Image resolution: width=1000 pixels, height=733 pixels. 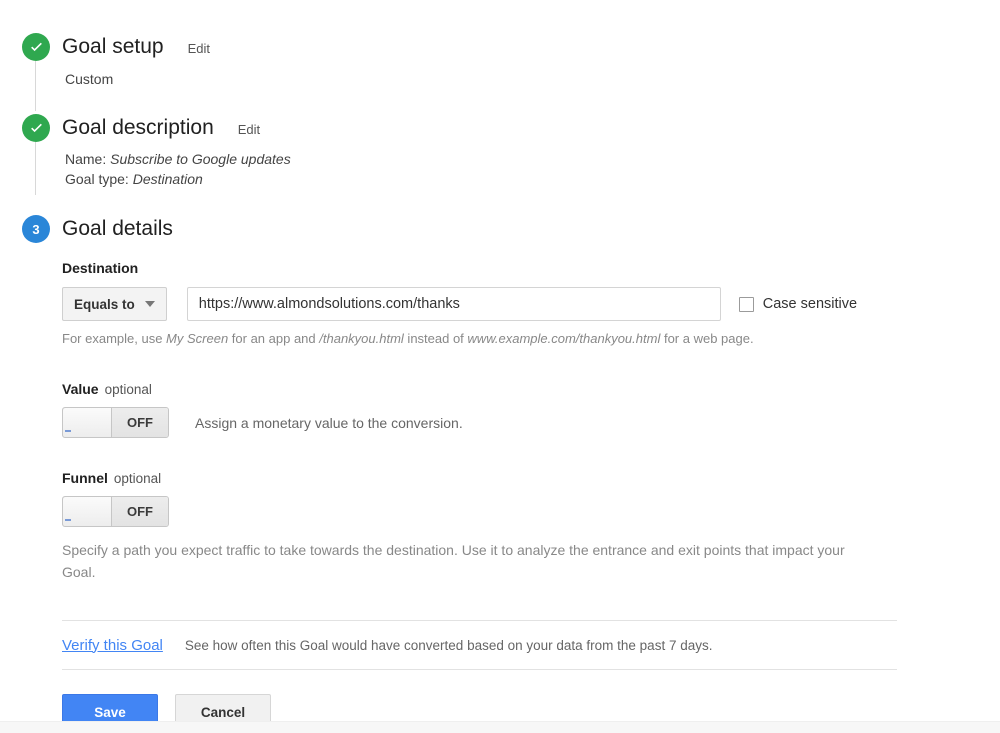 I want to click on value-toggle: OFF, so click(x=115, y=422).